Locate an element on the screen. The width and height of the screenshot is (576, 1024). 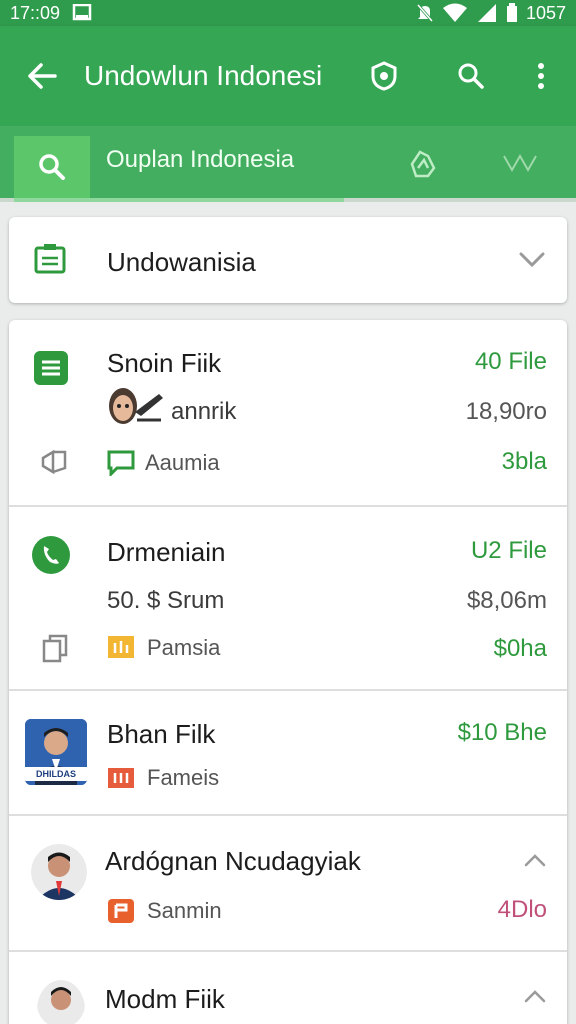
arrow-left-icon is located at coordinates (42, 76).